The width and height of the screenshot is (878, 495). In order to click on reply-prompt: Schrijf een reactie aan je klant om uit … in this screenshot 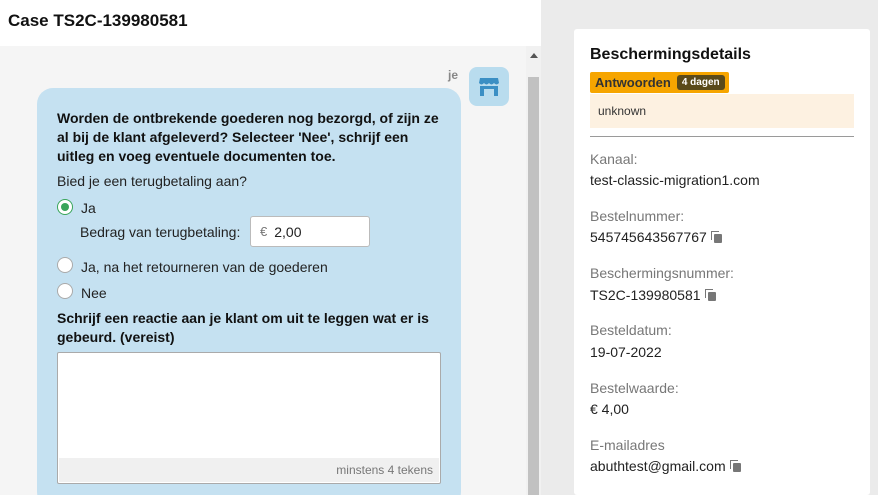, I will do `click(243, 327)`.